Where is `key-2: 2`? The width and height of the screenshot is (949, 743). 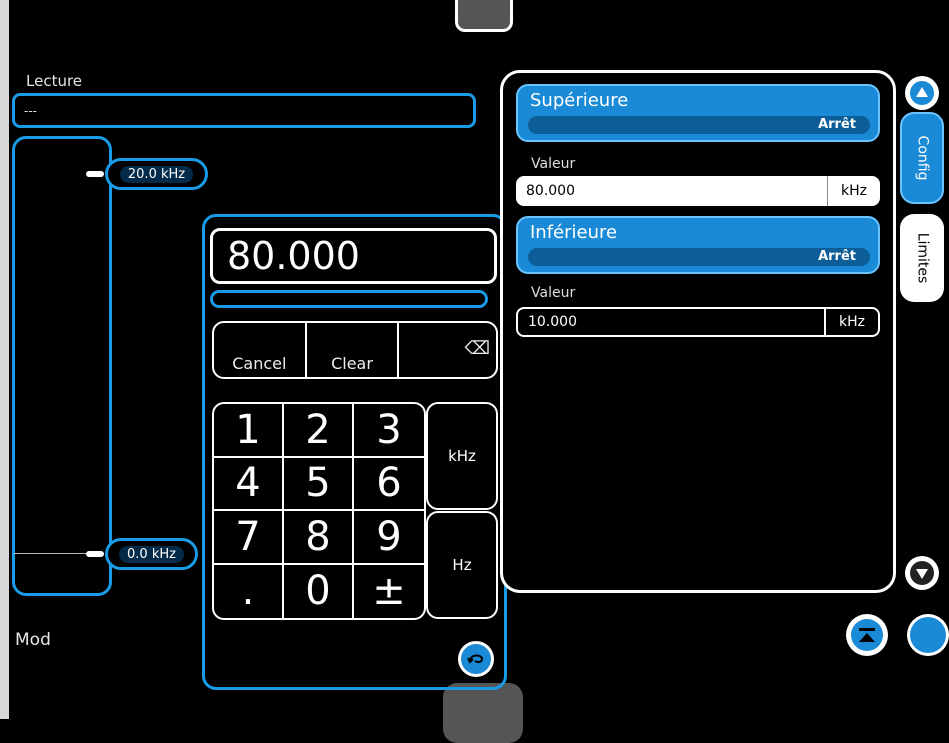
key-2: 2 is located at coordinates (319, 431).